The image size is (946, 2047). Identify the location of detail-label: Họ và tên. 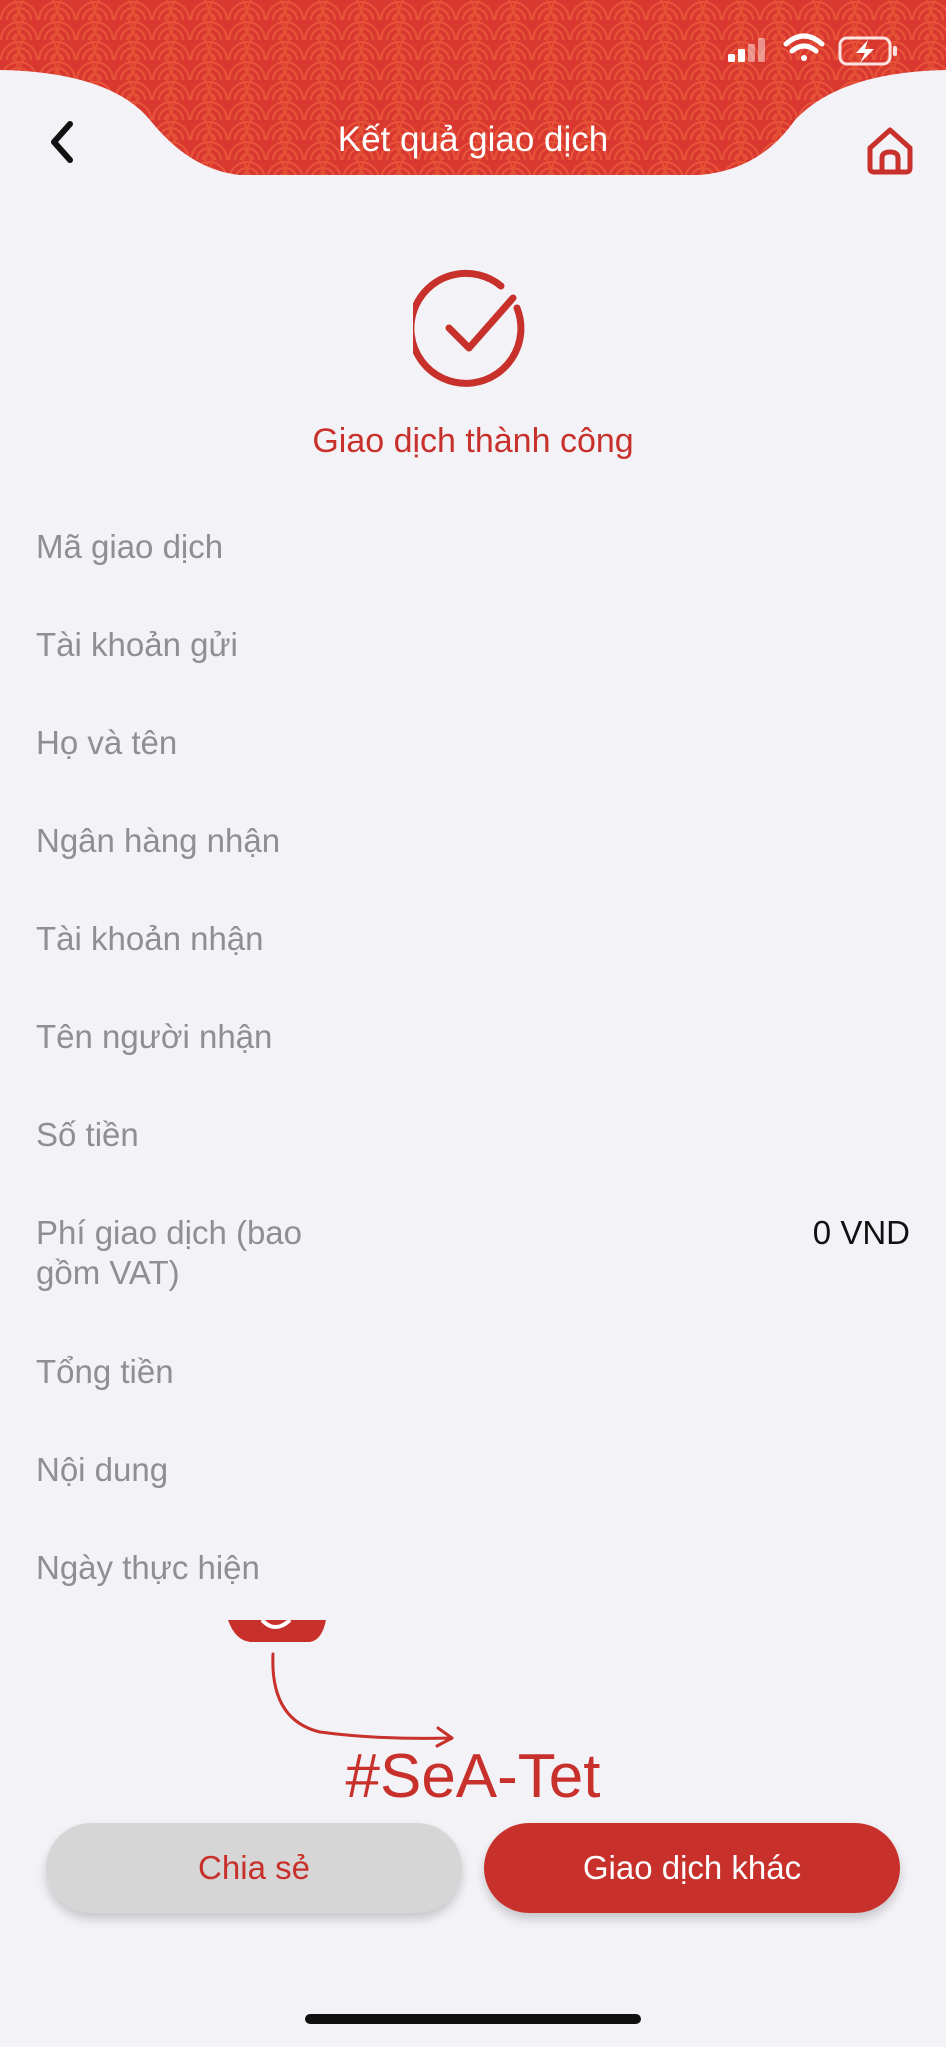
(107, 742).